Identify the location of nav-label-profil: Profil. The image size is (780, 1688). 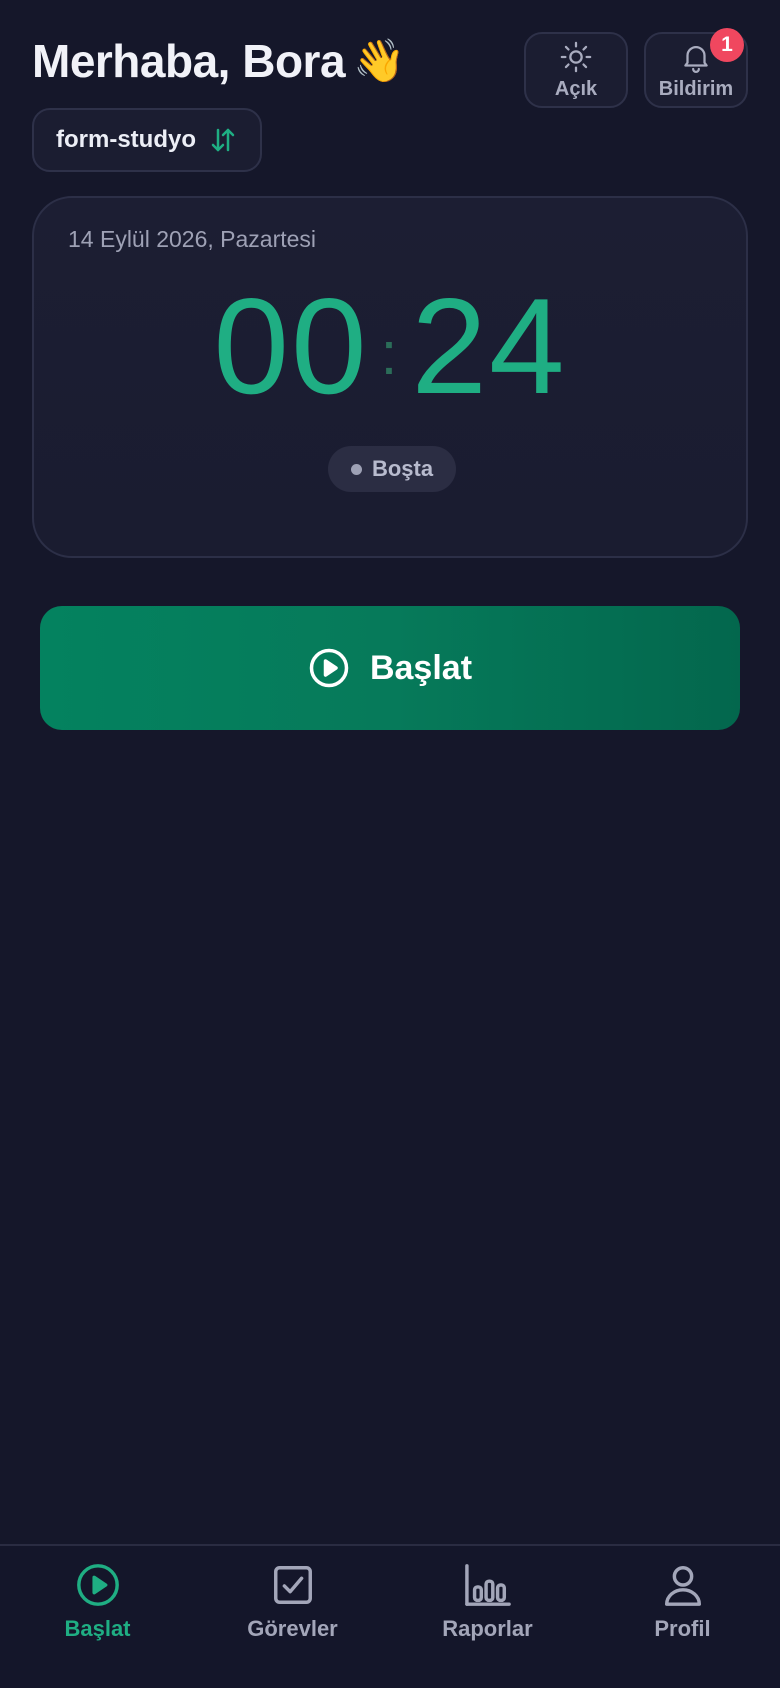
(682, 1628).